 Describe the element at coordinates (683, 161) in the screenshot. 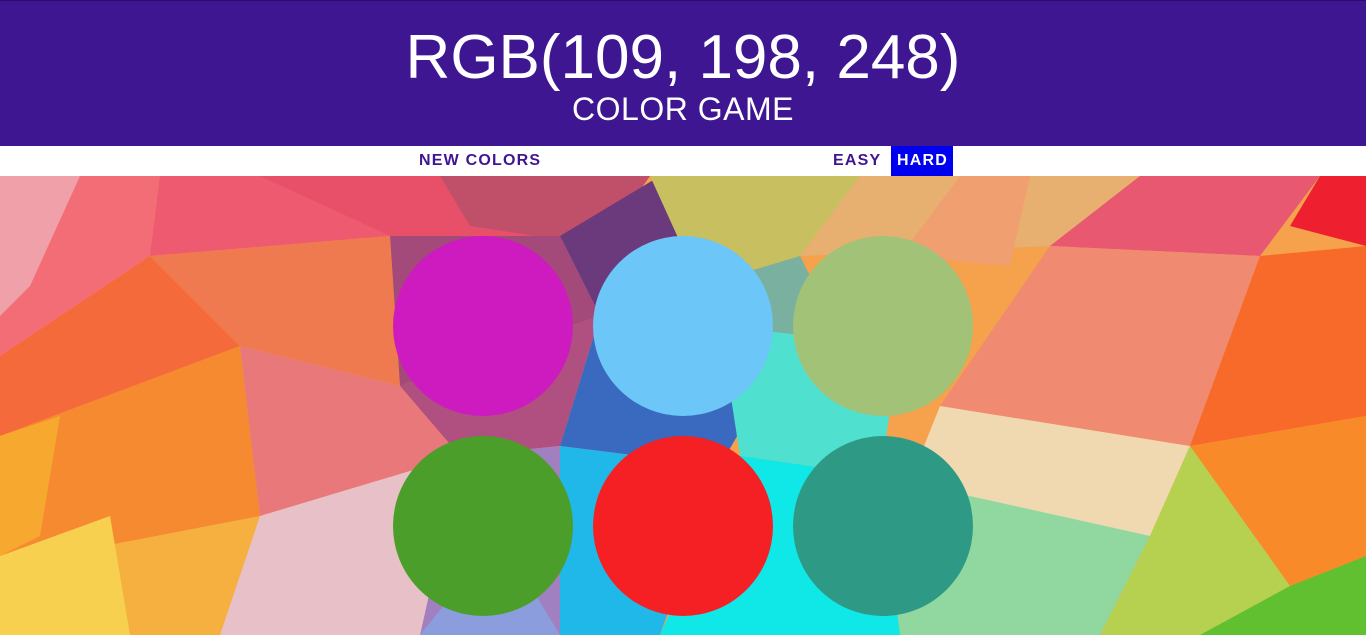

I see `control-stripe: NEW COLORS EASY HARD` at that location.